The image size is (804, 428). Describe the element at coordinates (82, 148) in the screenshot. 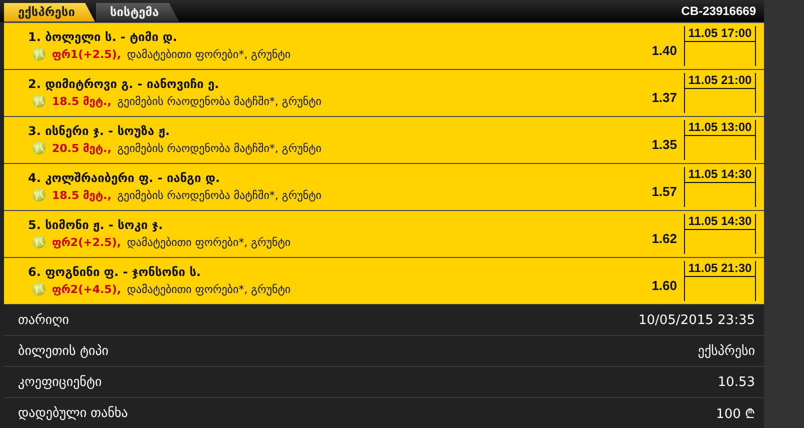

I see `bet-pick: 20.5 მეტ.,` at that location.